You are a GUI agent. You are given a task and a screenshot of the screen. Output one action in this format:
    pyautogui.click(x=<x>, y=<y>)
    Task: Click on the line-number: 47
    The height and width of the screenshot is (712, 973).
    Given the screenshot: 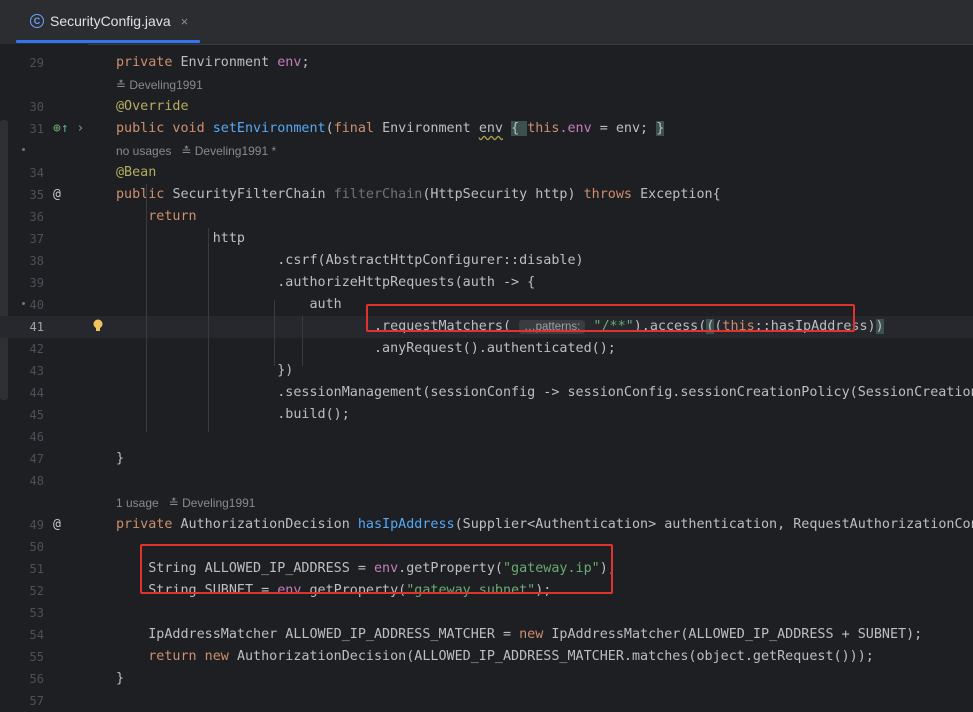 What is the action you would take?
    pyautogui.click(x=36, y=459)
    